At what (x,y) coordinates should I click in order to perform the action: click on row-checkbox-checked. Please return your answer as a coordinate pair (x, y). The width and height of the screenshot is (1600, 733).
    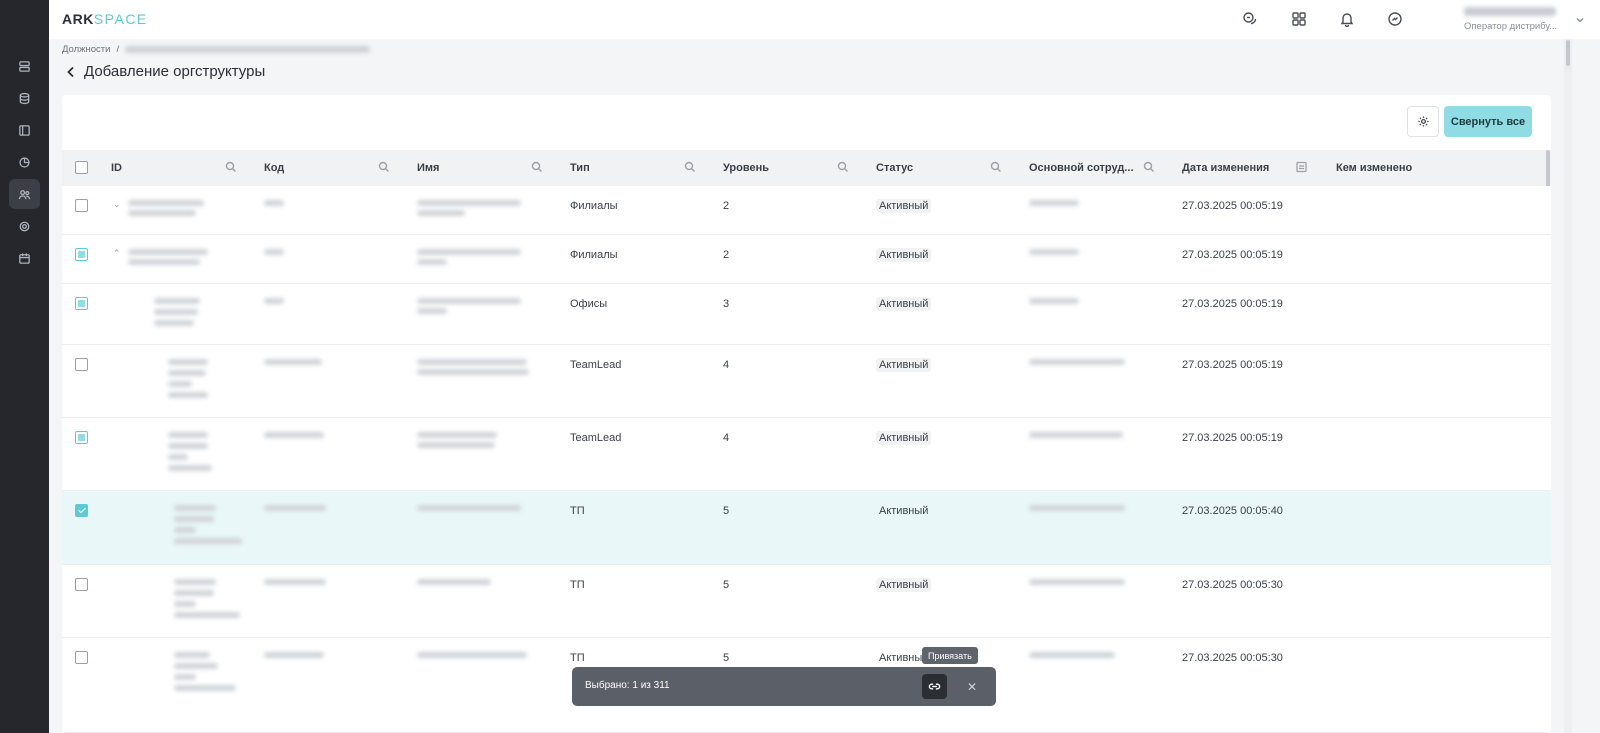
    Looking at the image, I should click on (81, 510).